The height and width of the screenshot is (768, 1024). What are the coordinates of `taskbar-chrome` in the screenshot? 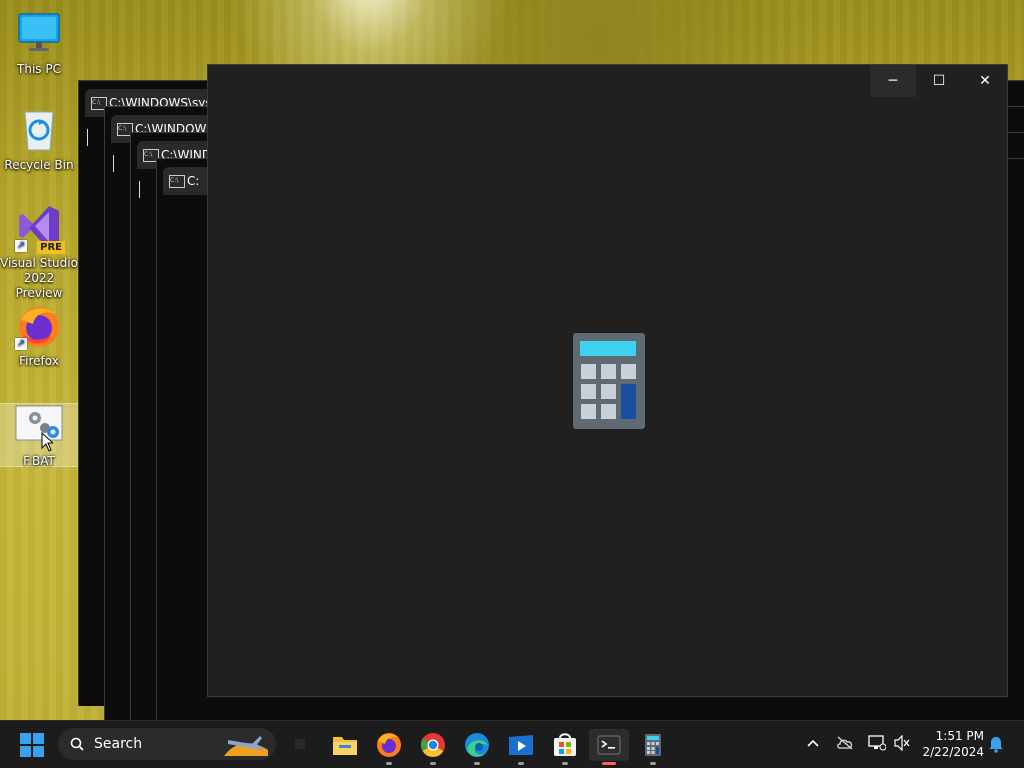 It's located at (433, 747).